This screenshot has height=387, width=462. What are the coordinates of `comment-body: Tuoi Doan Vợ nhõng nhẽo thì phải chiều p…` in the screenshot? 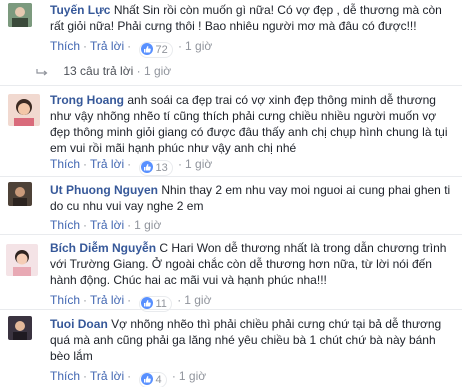 It's located at (253, 340).